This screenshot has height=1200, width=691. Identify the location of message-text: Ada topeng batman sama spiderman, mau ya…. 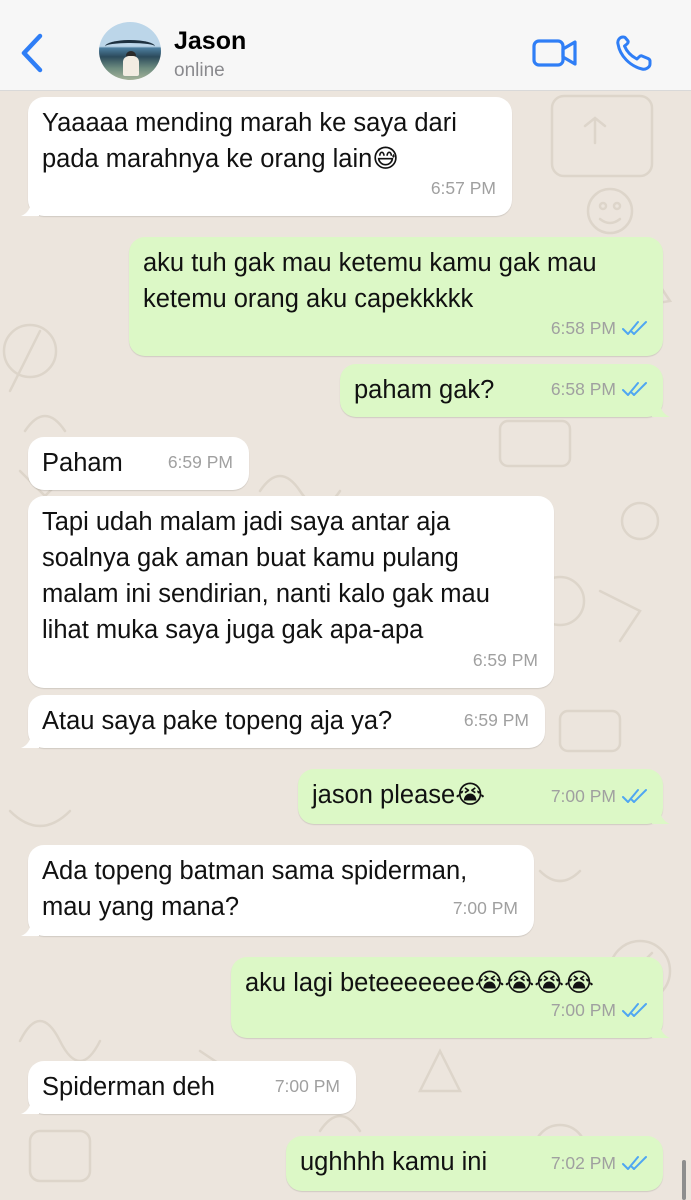
(255, 889).